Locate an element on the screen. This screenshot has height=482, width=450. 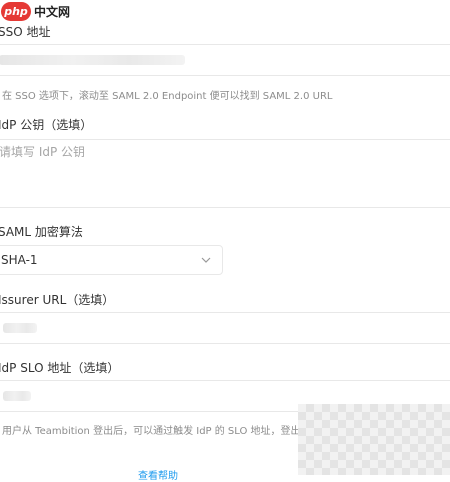
issuer-url-value is located at coordinates (20, 328).